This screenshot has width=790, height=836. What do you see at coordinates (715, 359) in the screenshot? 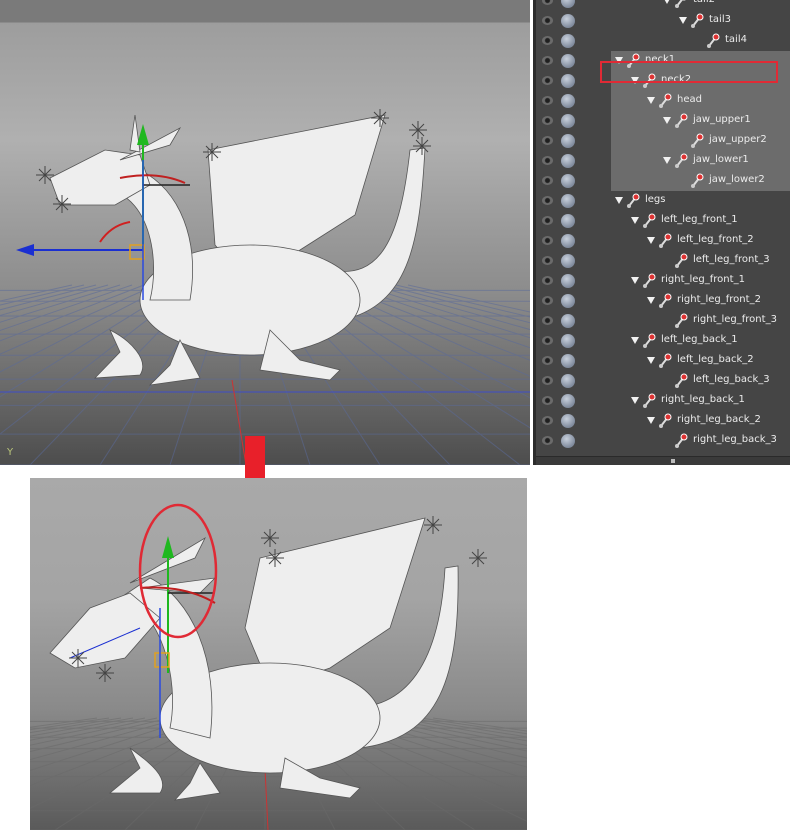
I see `outliner-row-label: left_leg_back_2` at bounding box center [715, 359].